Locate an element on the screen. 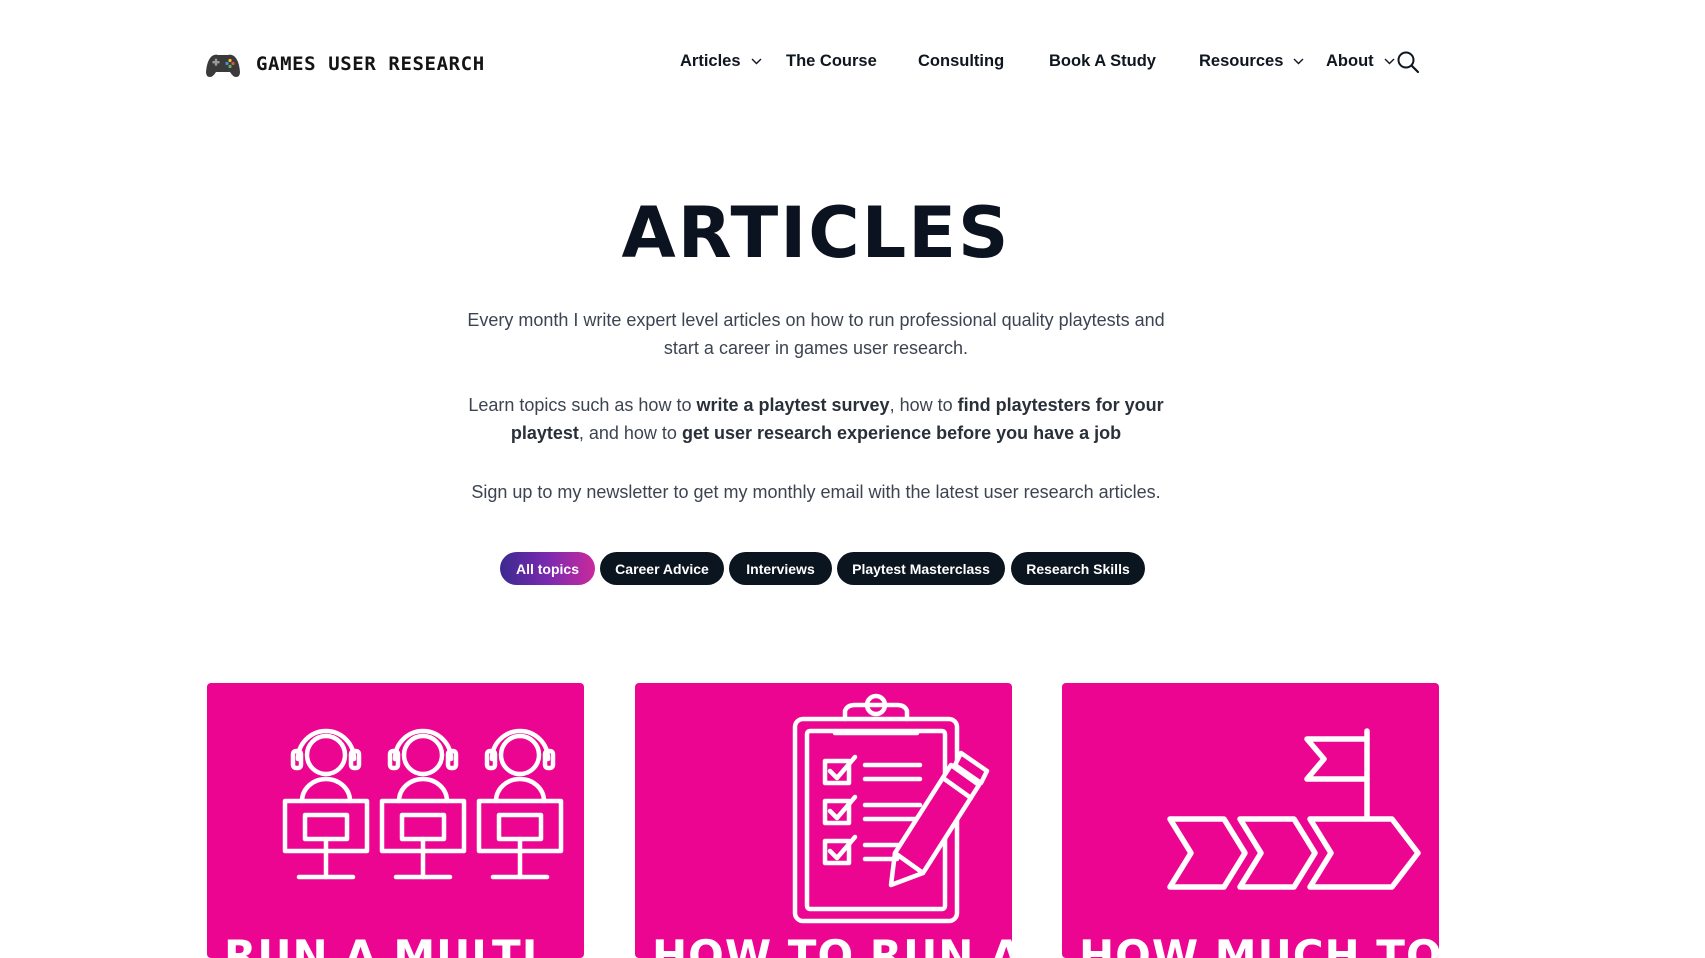  article-card: HOW MUCH TO is located at coordinates (1250, 820).